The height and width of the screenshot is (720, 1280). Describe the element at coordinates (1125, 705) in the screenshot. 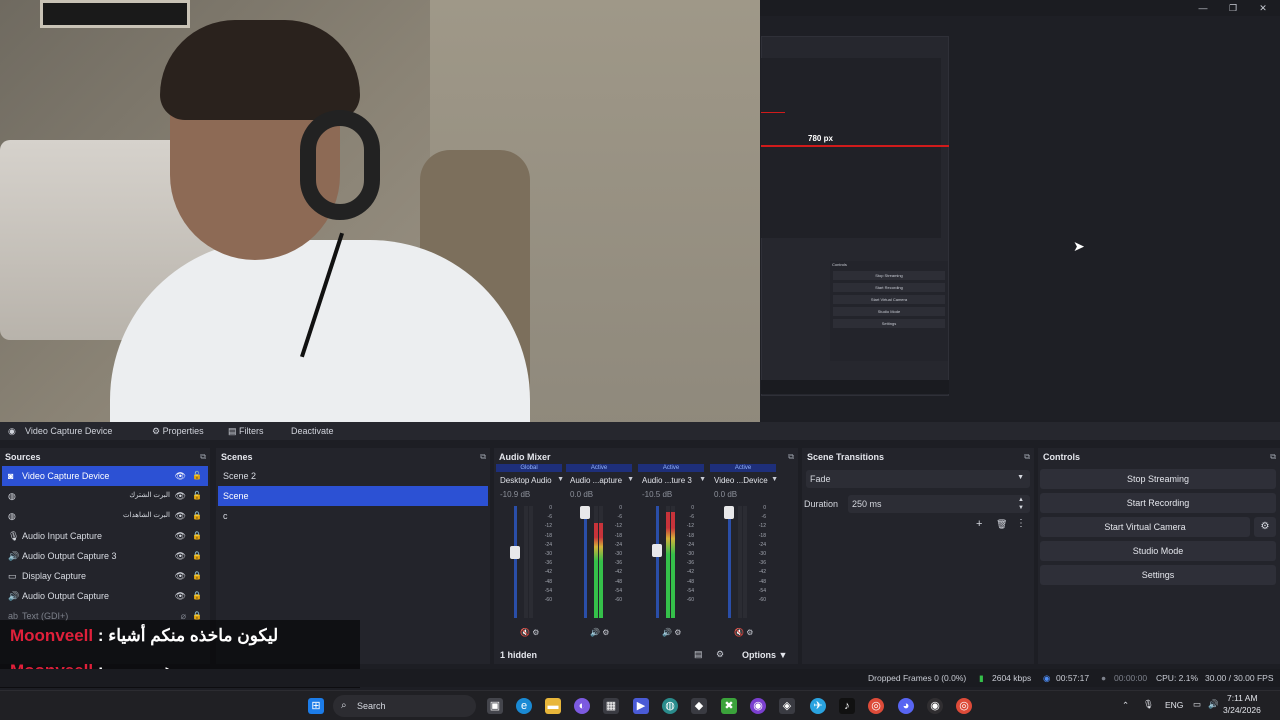

I see `chevron-up-icon: ⌃` at that location.